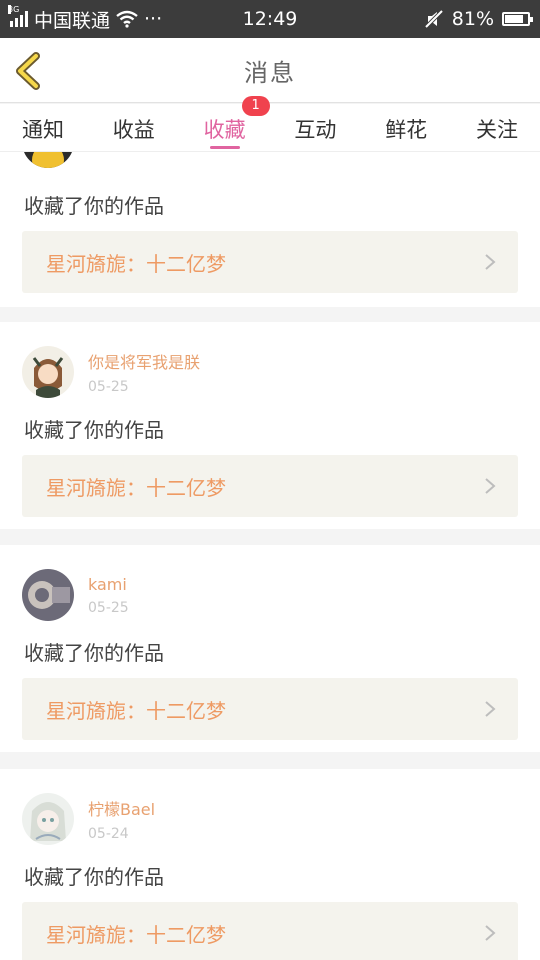 This screenshot has width=540, height=960. Describe the element at coordinates (29, 71) in the screenshot. I see `back-button` at that location.